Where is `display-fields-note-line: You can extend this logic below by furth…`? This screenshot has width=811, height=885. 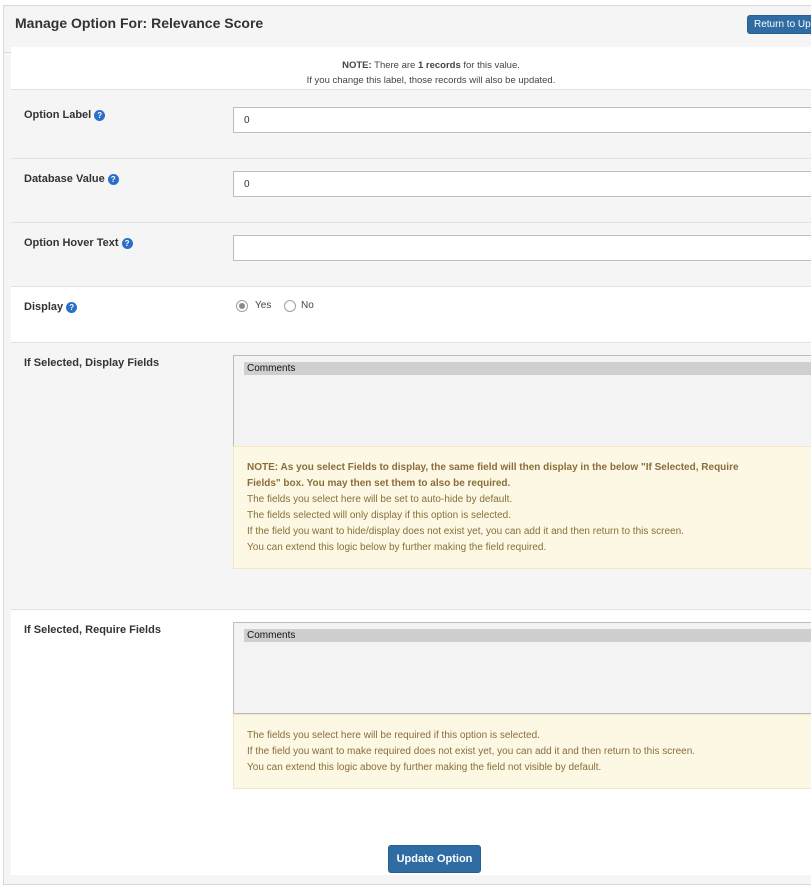
display-fields-note-line: You can extend this logic below by furth… is located at coordinates (397, 547).